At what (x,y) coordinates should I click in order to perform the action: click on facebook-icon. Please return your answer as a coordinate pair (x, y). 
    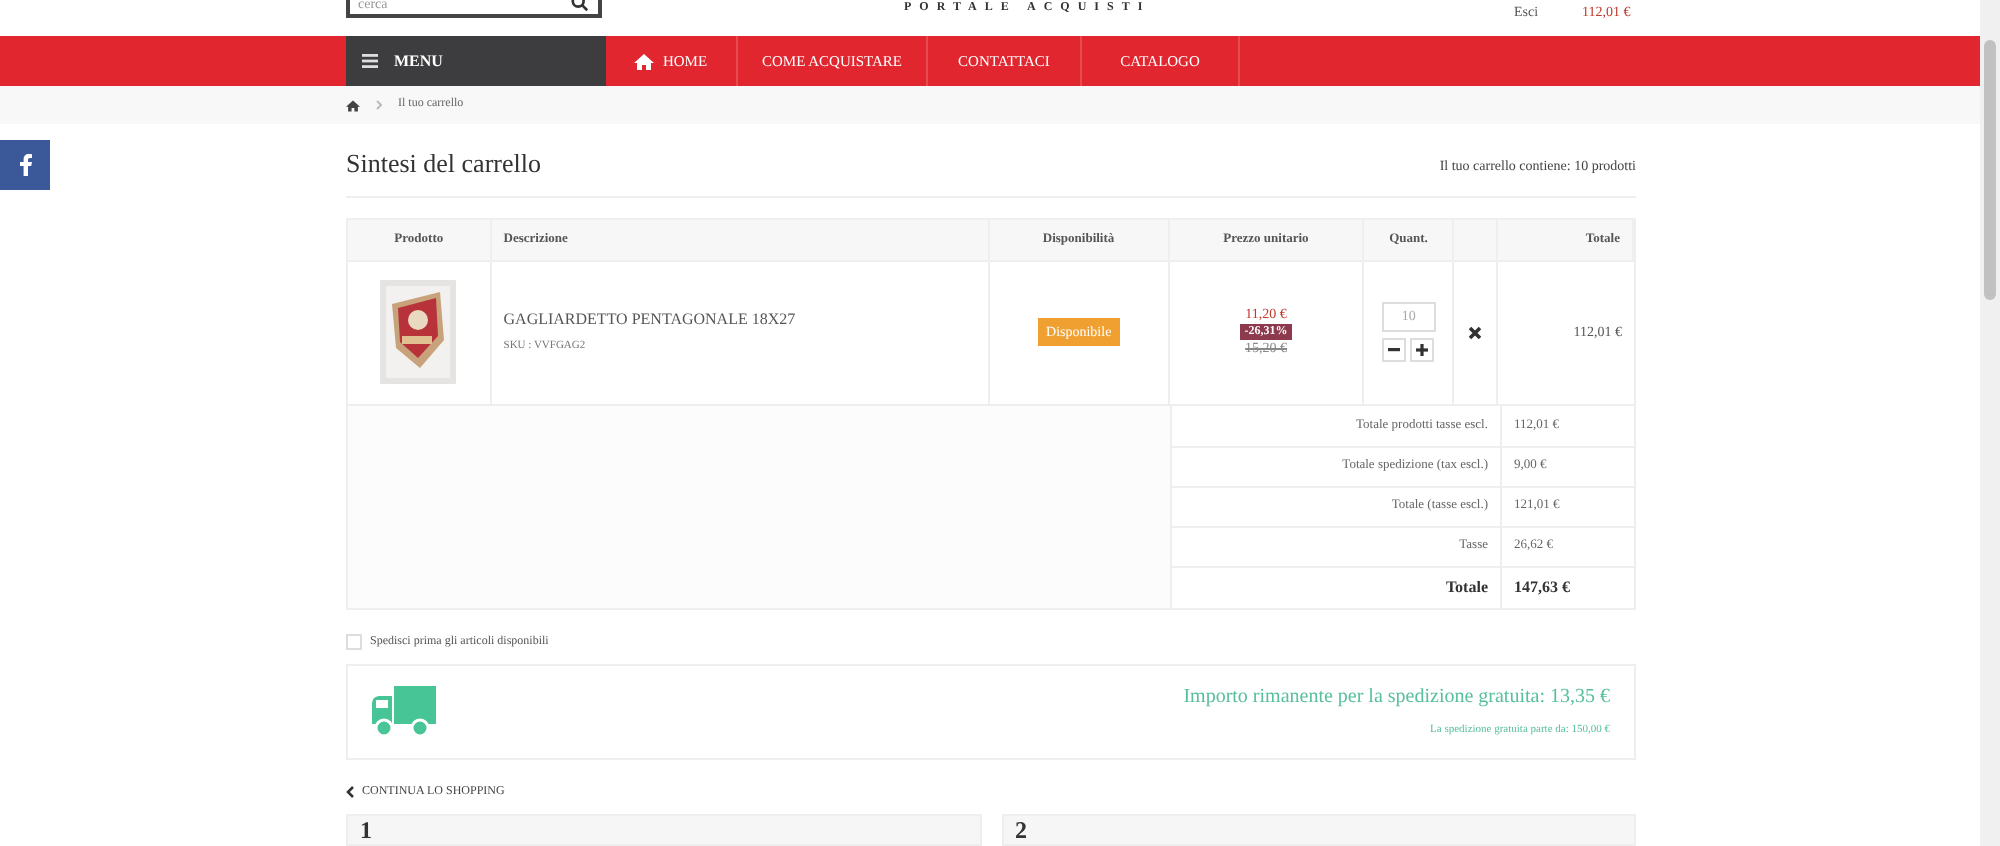
    Looking at the image, I should click on (25, 165).